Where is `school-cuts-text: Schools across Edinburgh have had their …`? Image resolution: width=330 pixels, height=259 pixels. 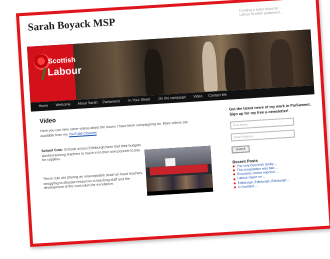
school-cuts-text: Schools across Edinburgh have had their … is located at coordinates (91, 152).